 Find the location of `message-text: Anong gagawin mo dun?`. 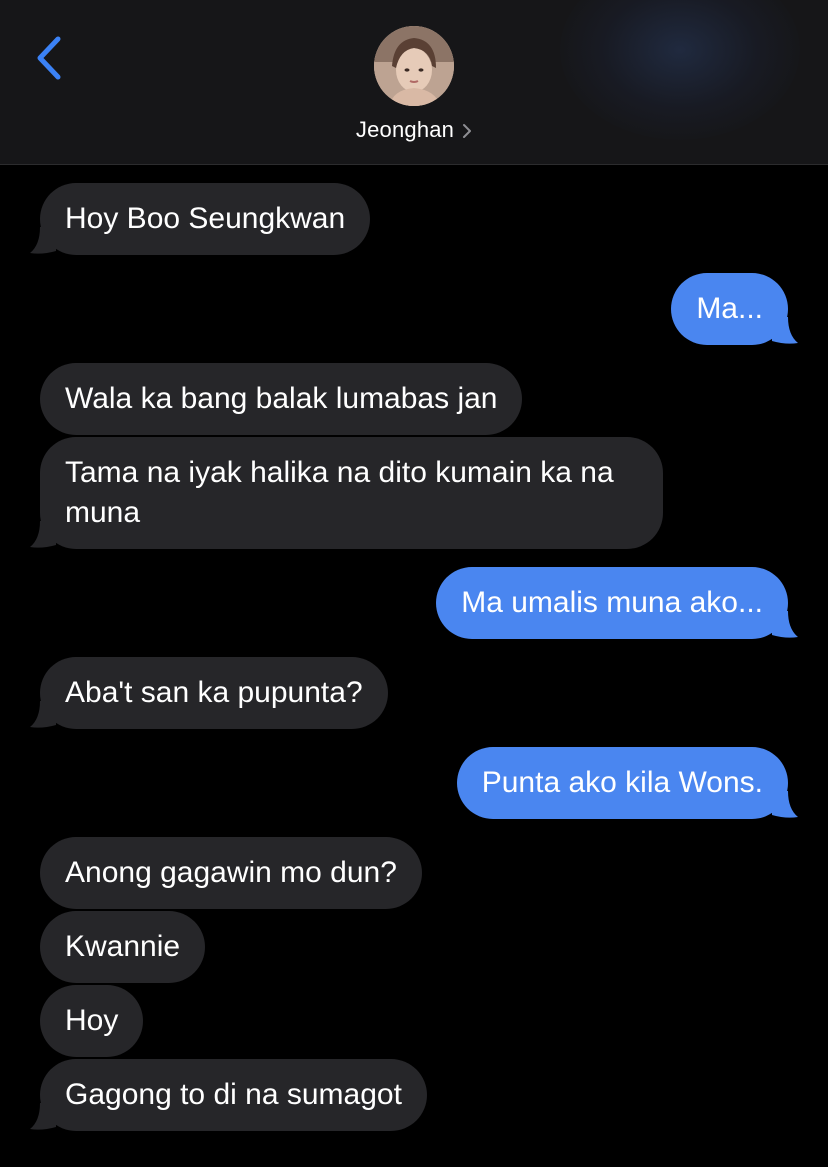

message-text: Anong gagawin mo dun? is located at coordinates (231, 872).